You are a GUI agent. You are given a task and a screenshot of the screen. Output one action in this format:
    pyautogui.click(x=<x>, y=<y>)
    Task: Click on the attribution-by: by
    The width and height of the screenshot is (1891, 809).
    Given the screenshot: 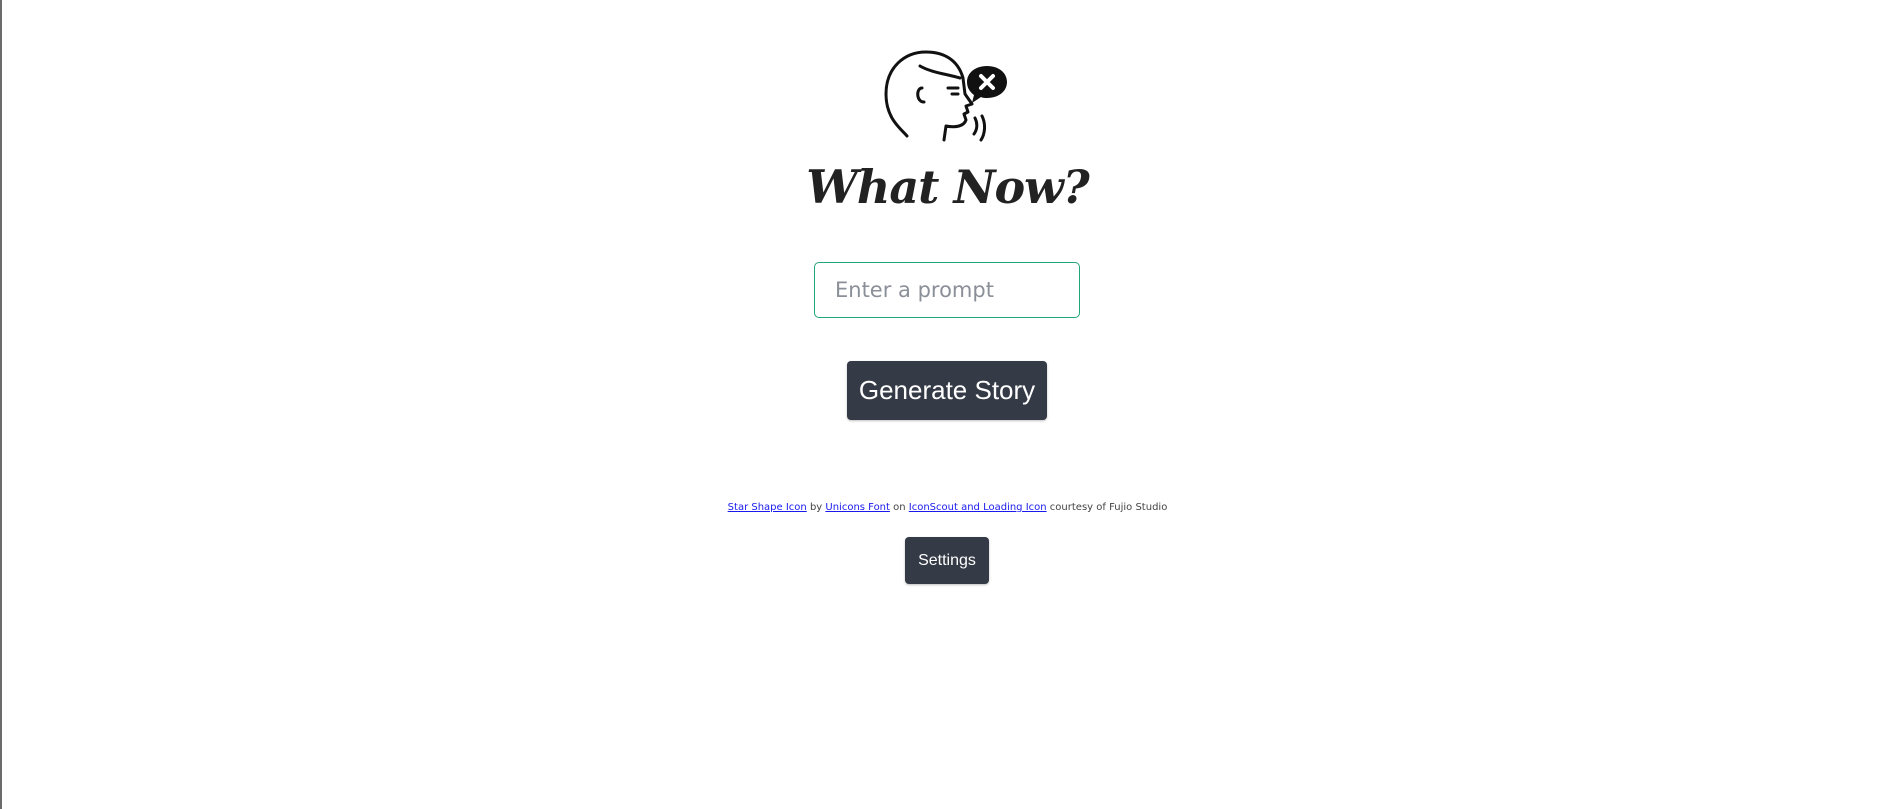 What is the action you would take?
    pyautogui.click(x=816, y=507)
    